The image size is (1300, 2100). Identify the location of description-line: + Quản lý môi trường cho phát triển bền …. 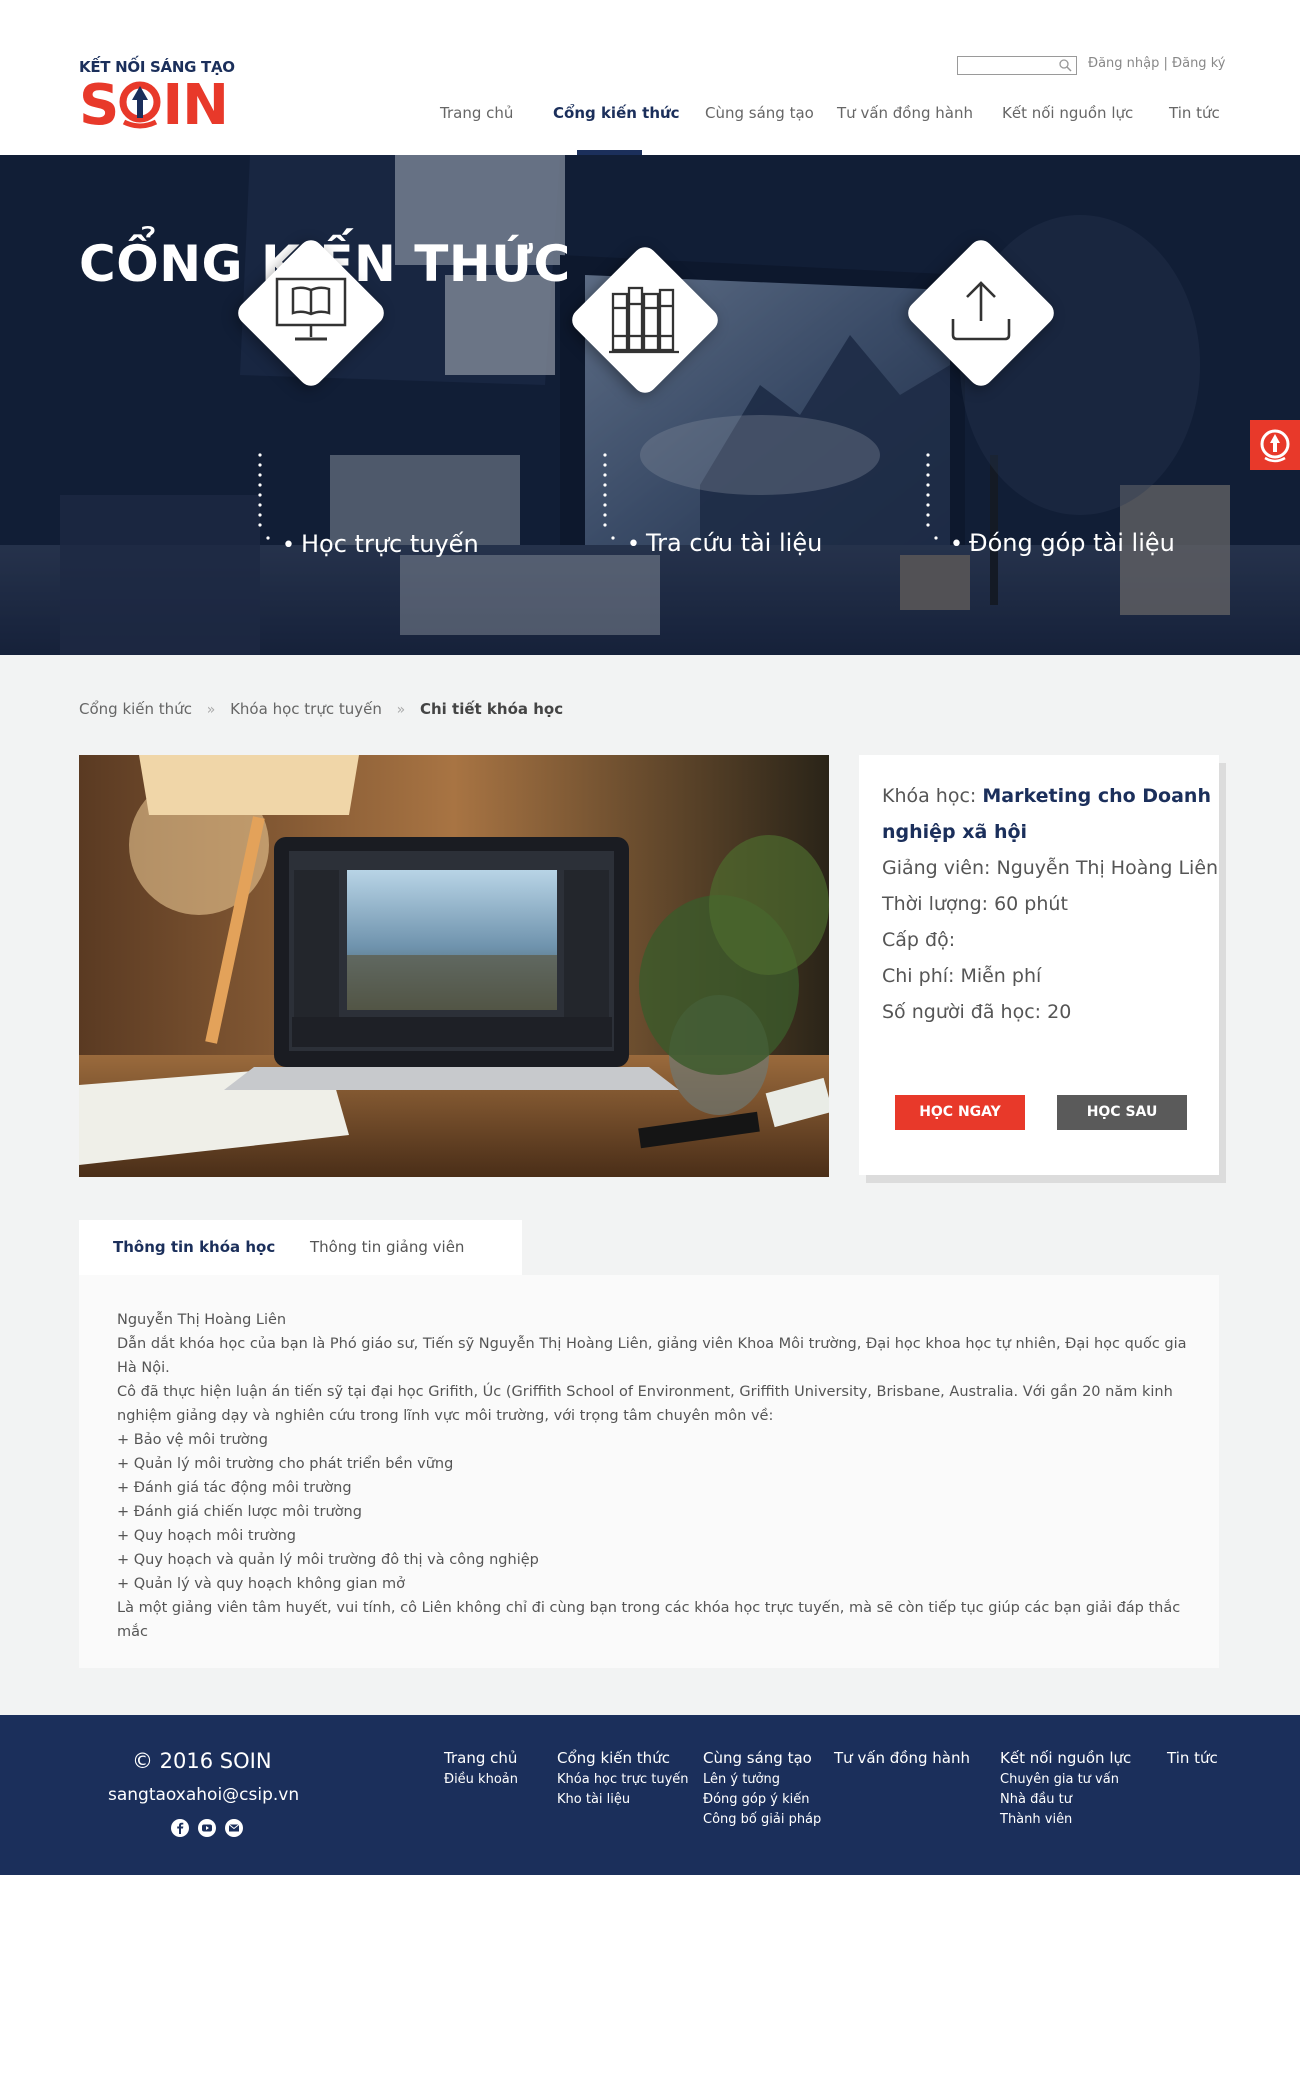
(285, 1464).